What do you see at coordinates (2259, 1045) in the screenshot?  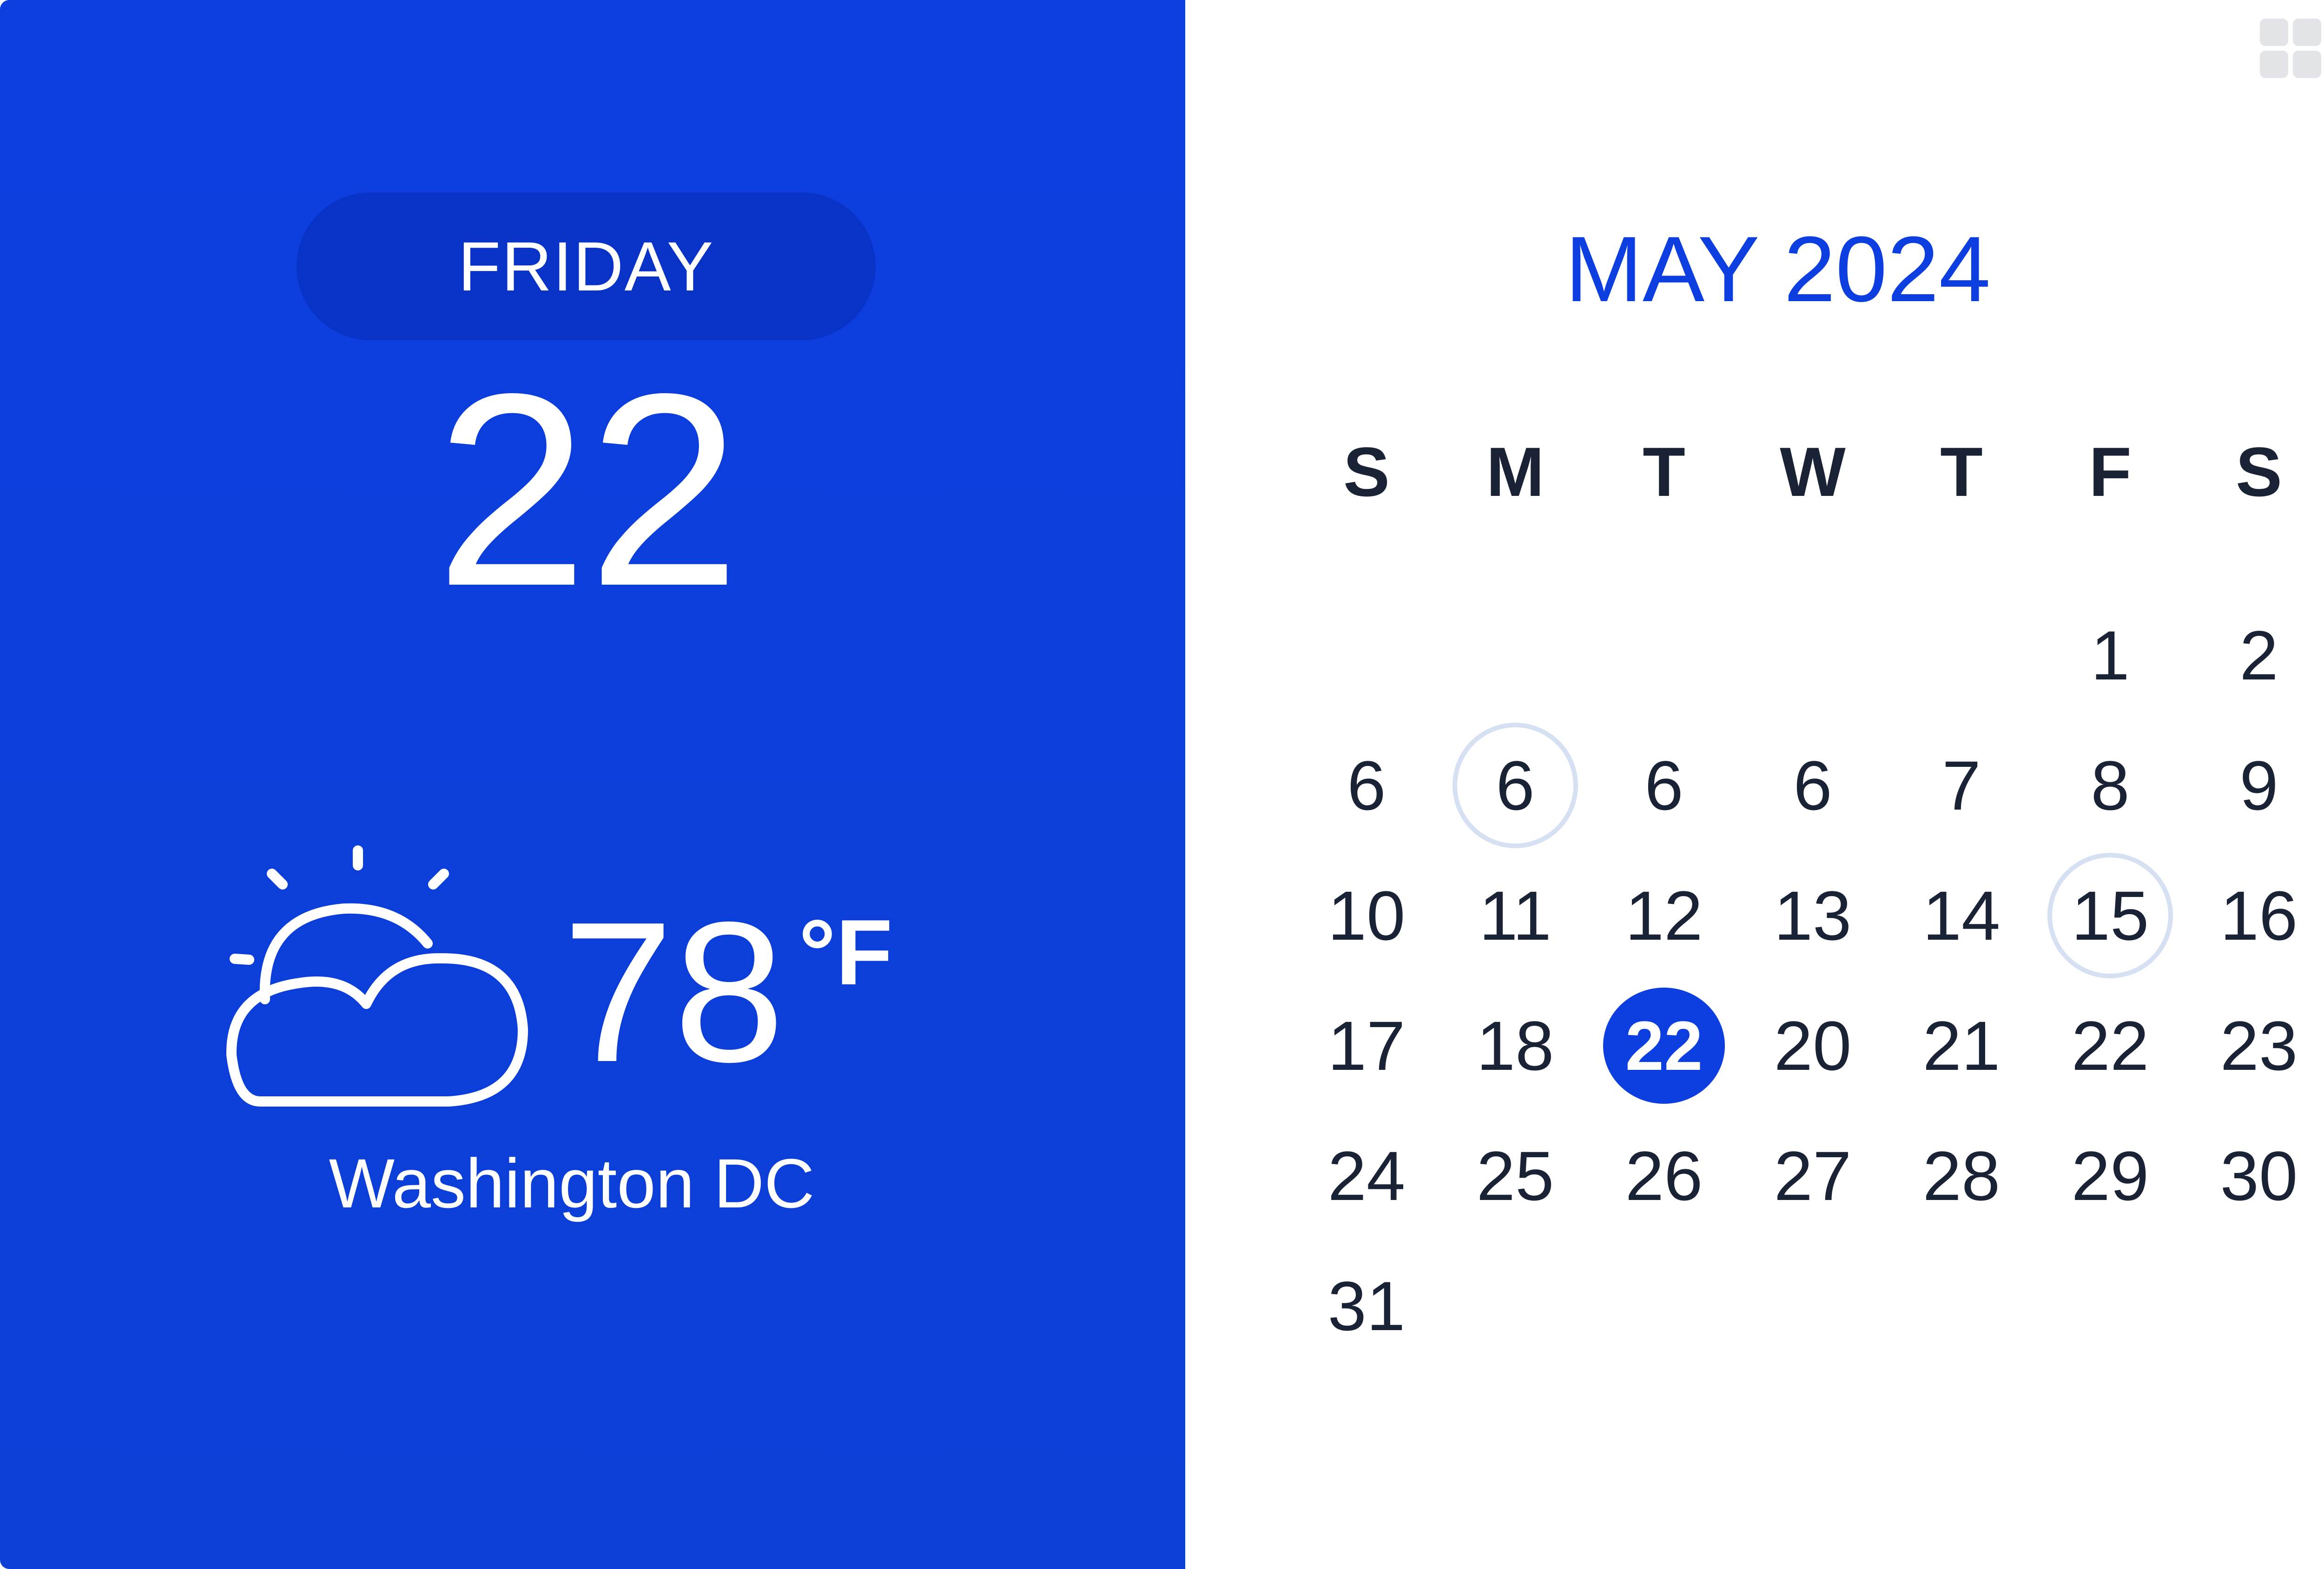 I see `calendar-day-number: 23` at bounding box center [2259, 1045].